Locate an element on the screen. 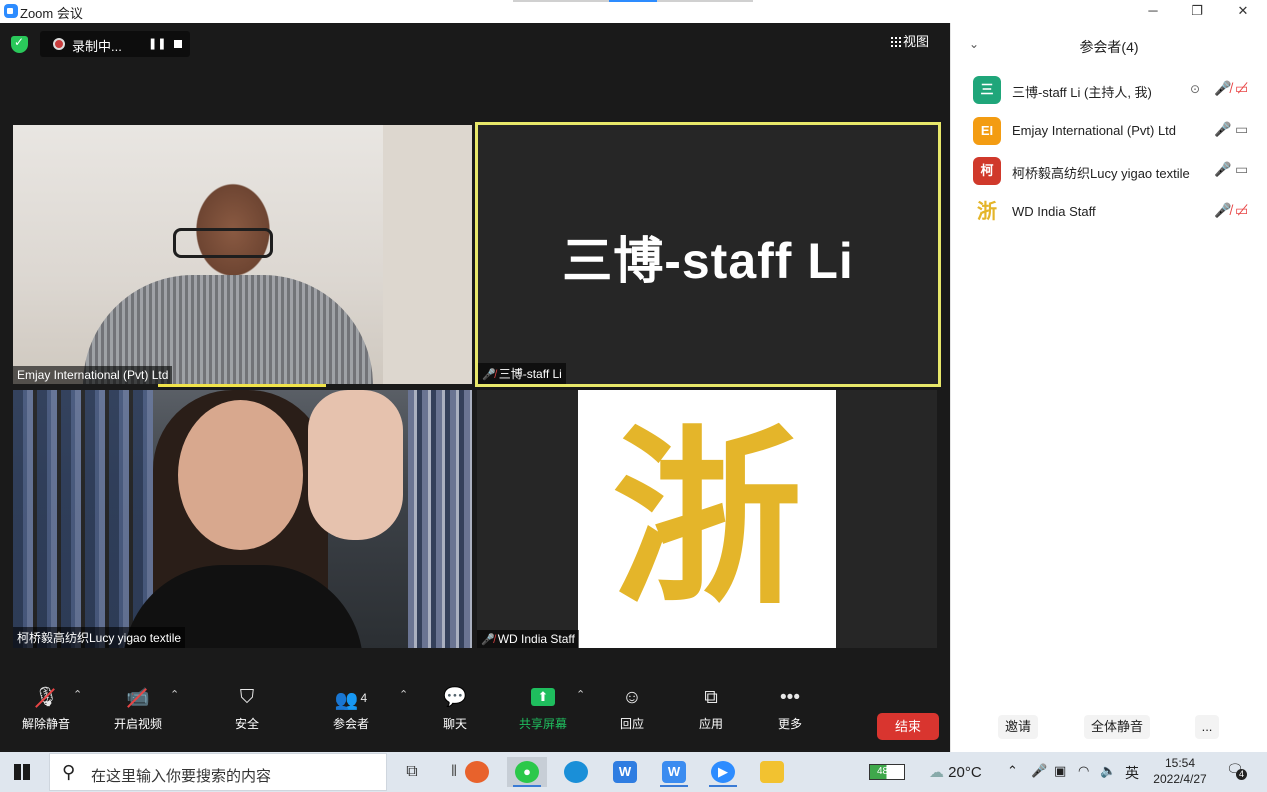  waving-hand is located at coordinates (355, 465).